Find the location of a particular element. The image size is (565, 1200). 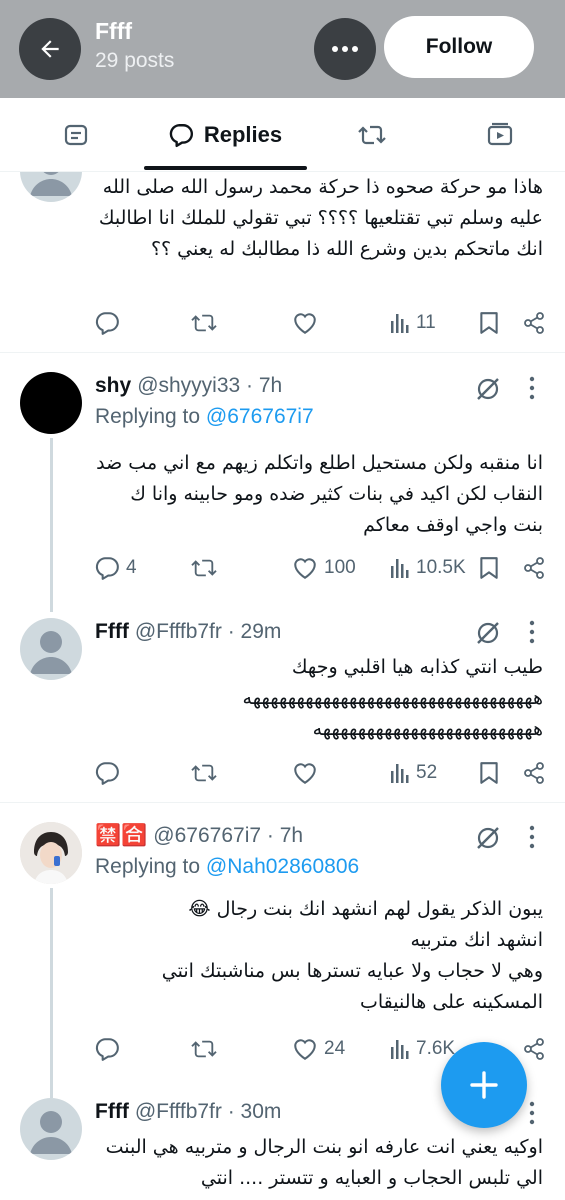

tweet-actions: 11 is located at coordinates (321, 323).